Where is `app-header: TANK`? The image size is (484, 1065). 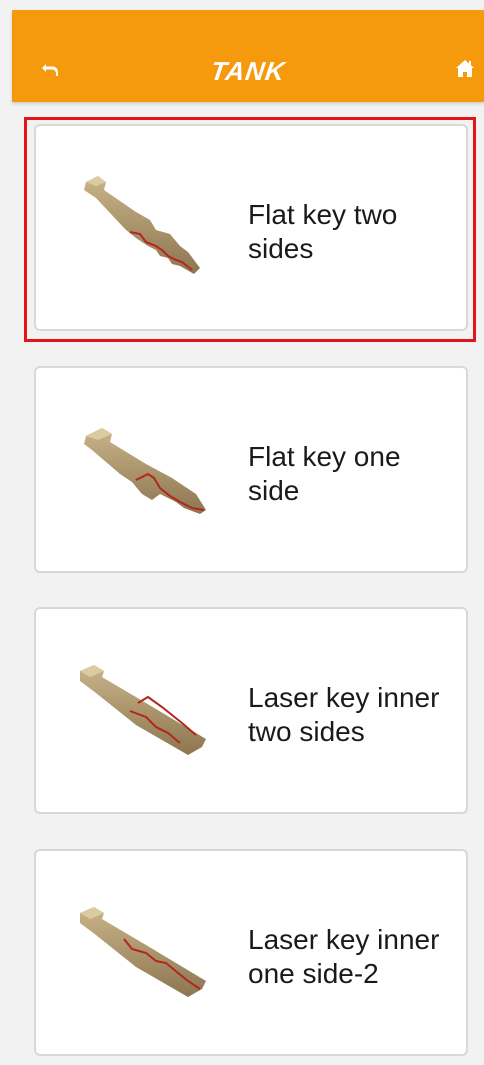 app-header: TANK is located at coordinates (248, 56).